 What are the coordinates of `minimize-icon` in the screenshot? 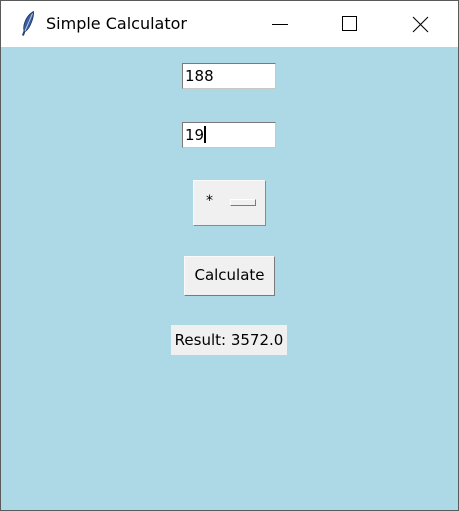 It's located at (280, 24).